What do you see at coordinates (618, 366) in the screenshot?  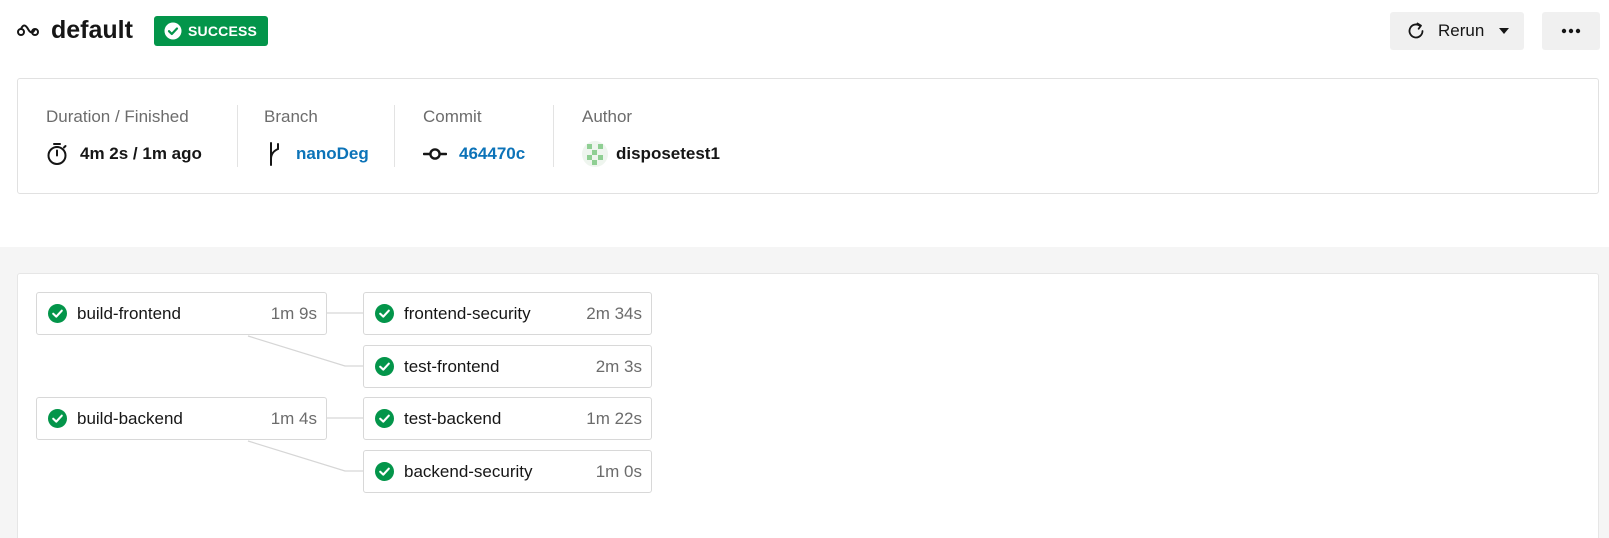 I see `job-duration: 2m 3s` at bounding box center [618, 366].